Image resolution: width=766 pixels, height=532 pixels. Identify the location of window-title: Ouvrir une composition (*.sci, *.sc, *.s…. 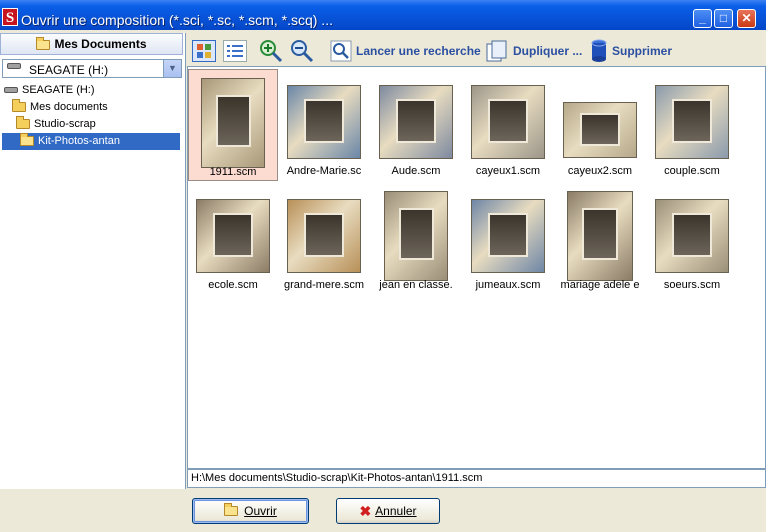
(177, 20).